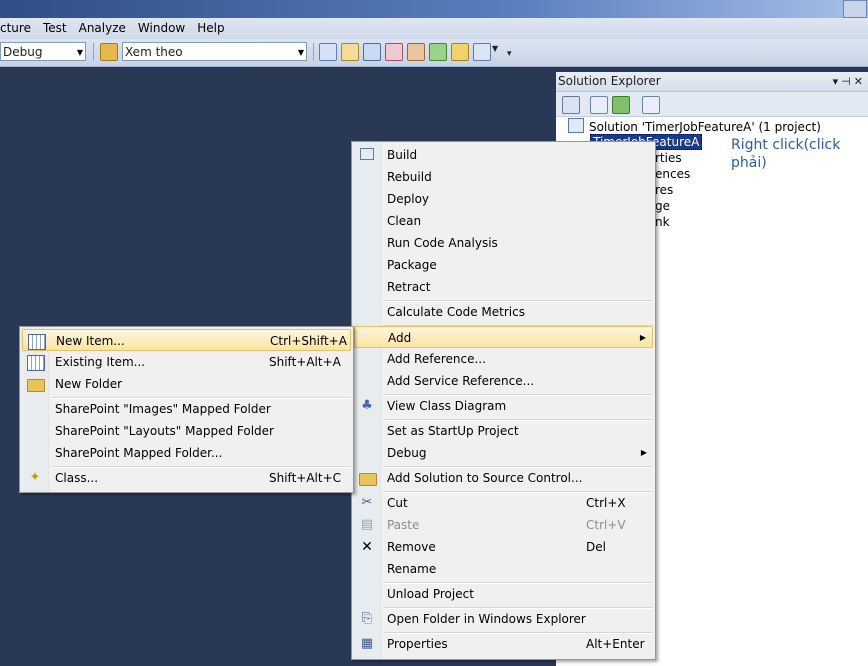 This screenshot has height=666, width=868. Describe the element at coordinates (503, 431) in the screenshot. I see `menu-item-set-startup-project: Set as StartUp Project` at that location.